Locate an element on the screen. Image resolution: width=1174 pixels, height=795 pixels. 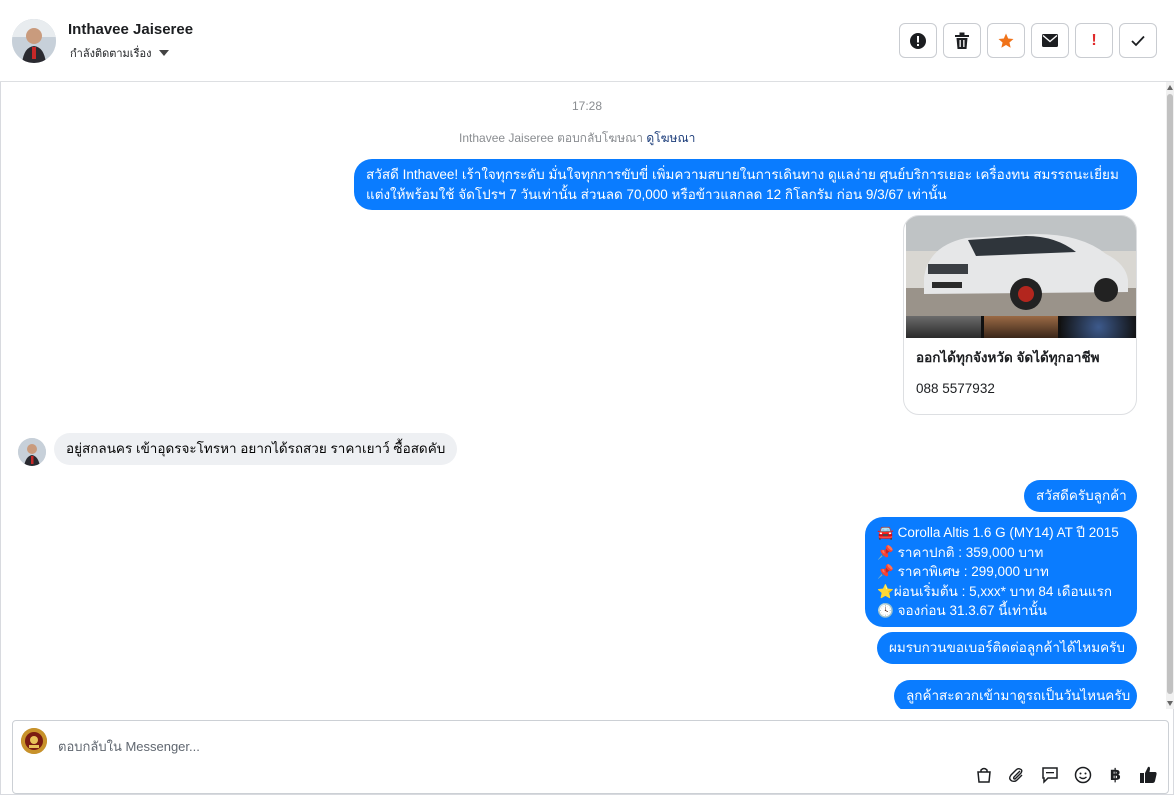
envelope-icon is located at coordinates (1050, 40).